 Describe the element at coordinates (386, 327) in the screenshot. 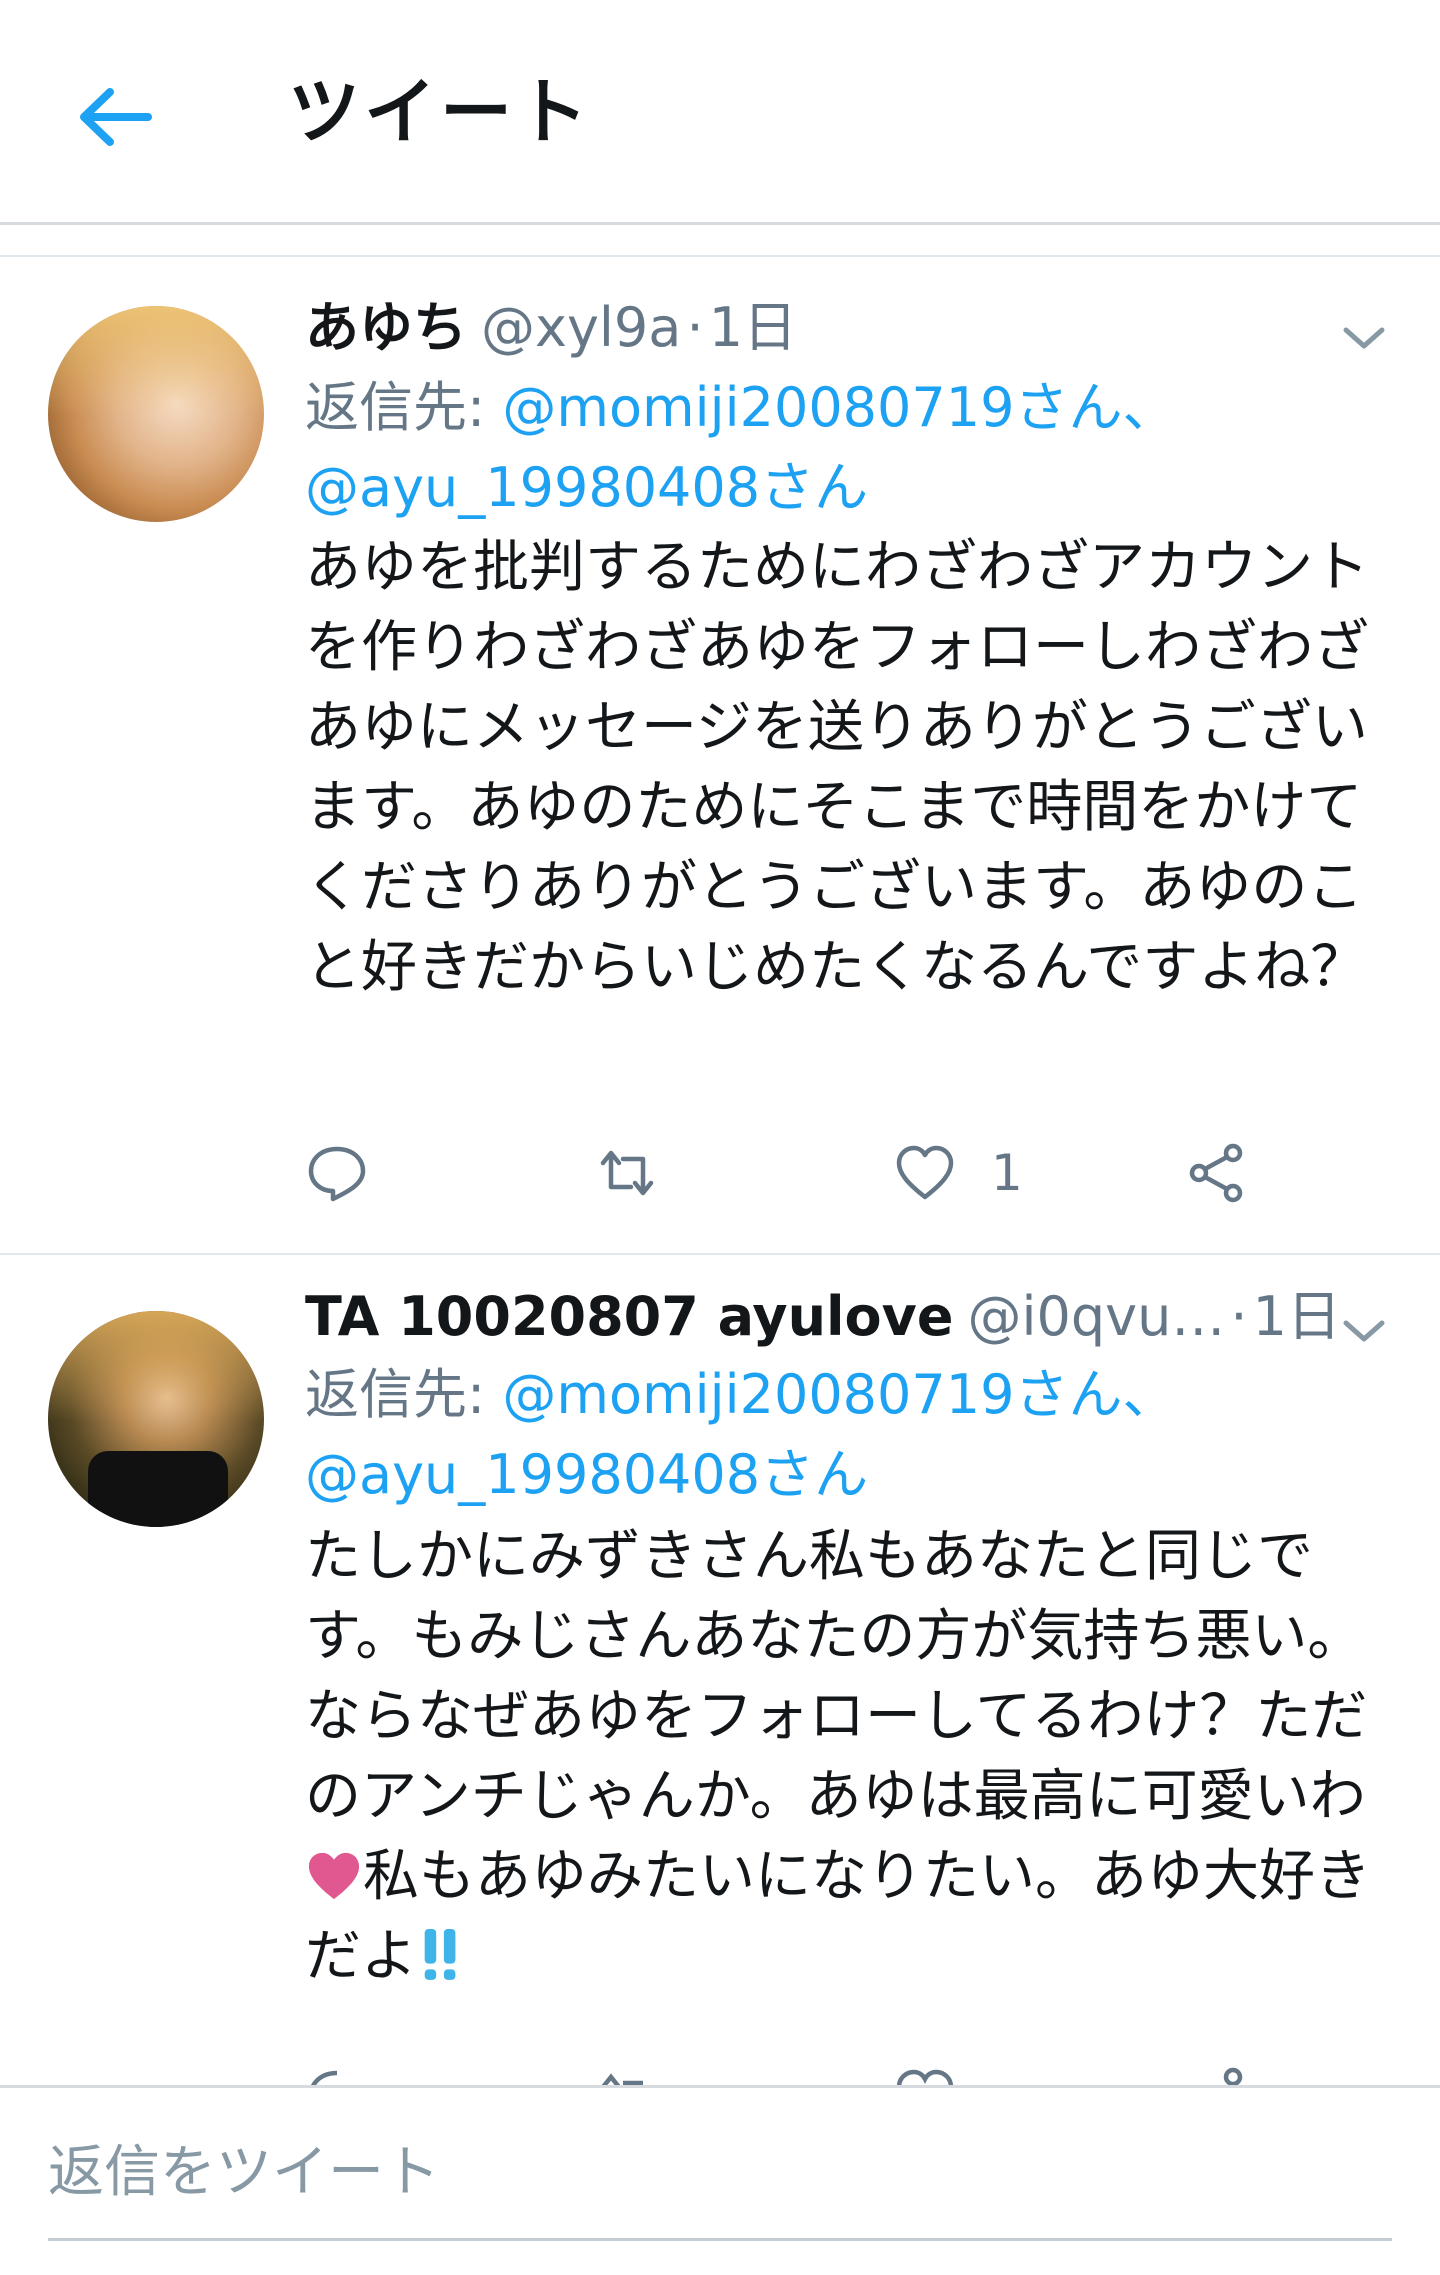

I see `user-name: あゆち` at that location.